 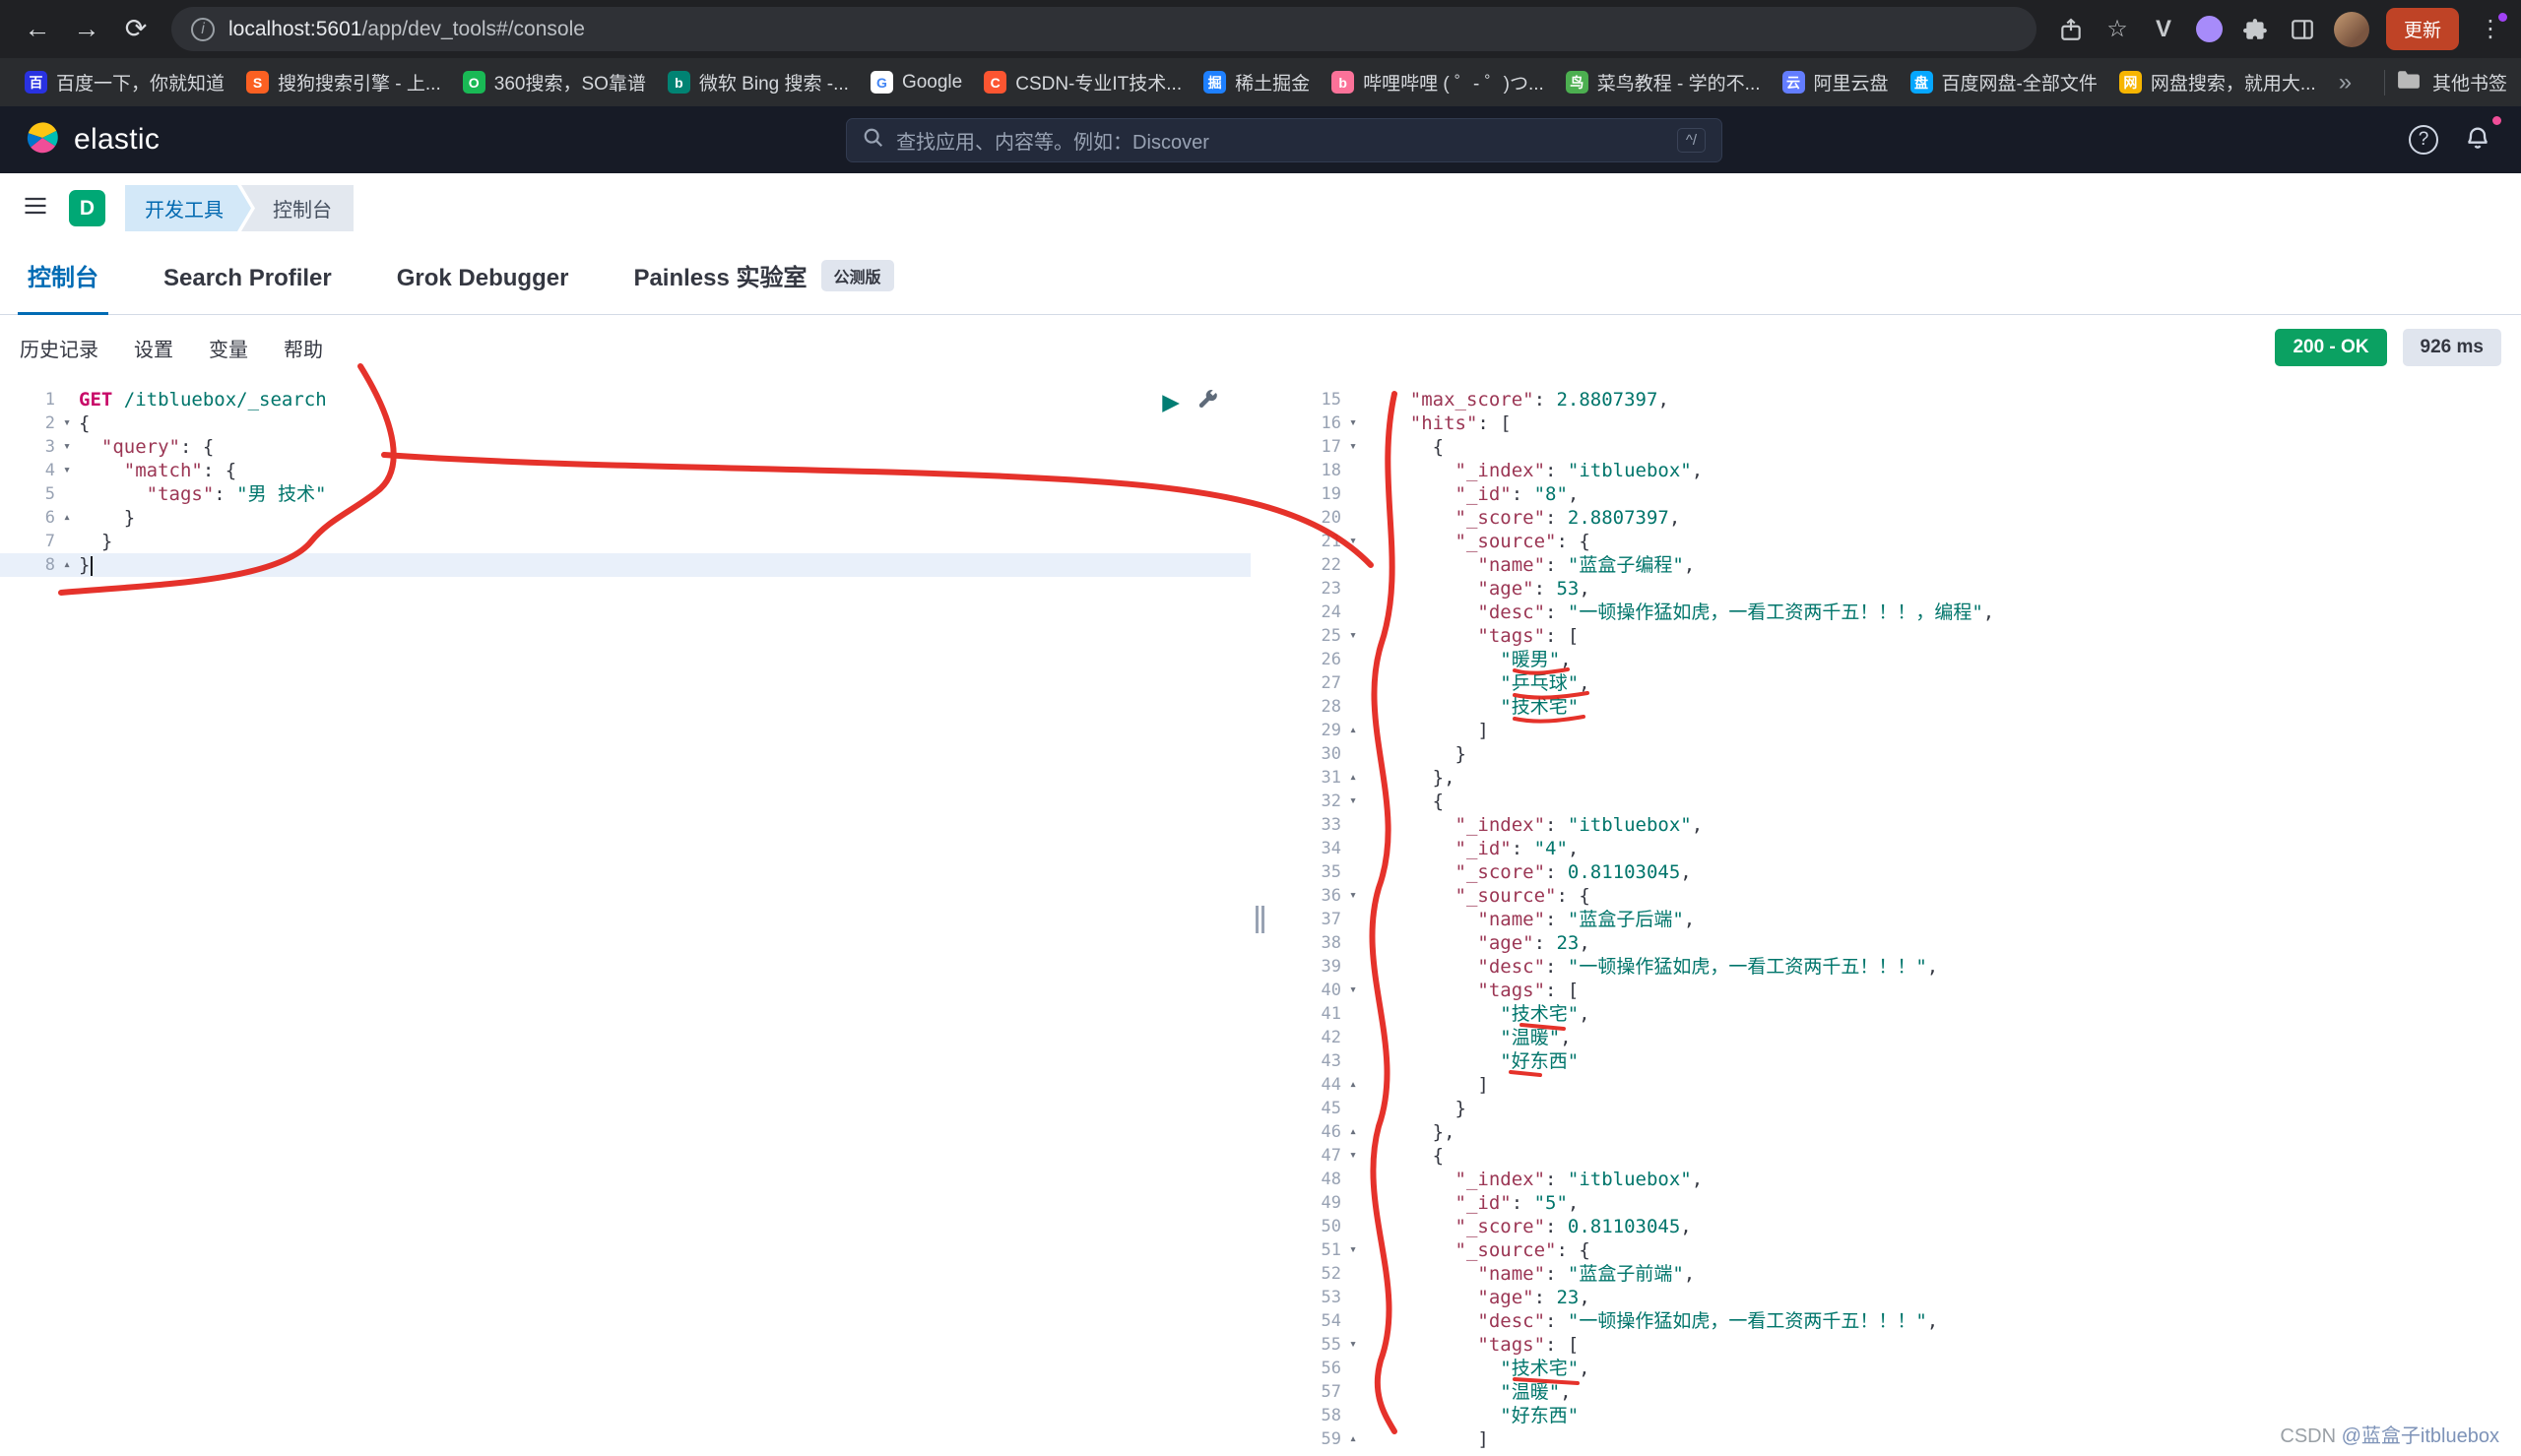 I want to click on code-line-23: 23 "age": 53,, so click(x=1895, y=589).